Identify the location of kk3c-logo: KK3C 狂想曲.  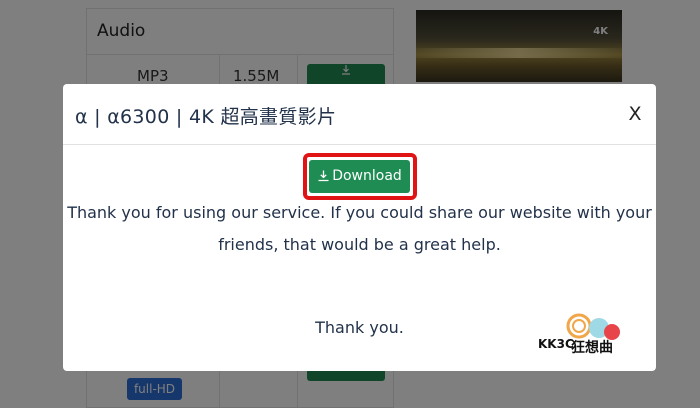
(579, 334).